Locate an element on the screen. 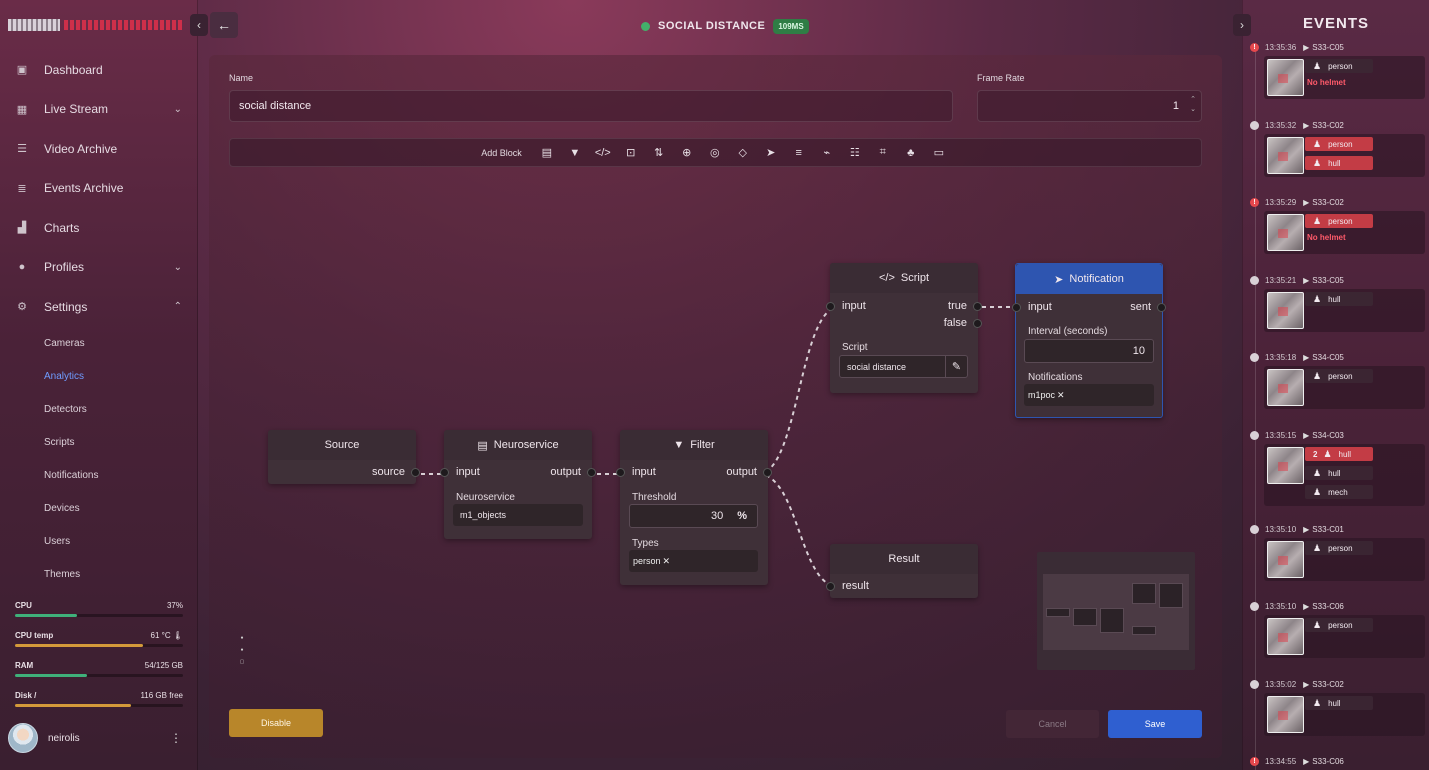  screen-icon: ▭ is located at coordinates (939, 153).